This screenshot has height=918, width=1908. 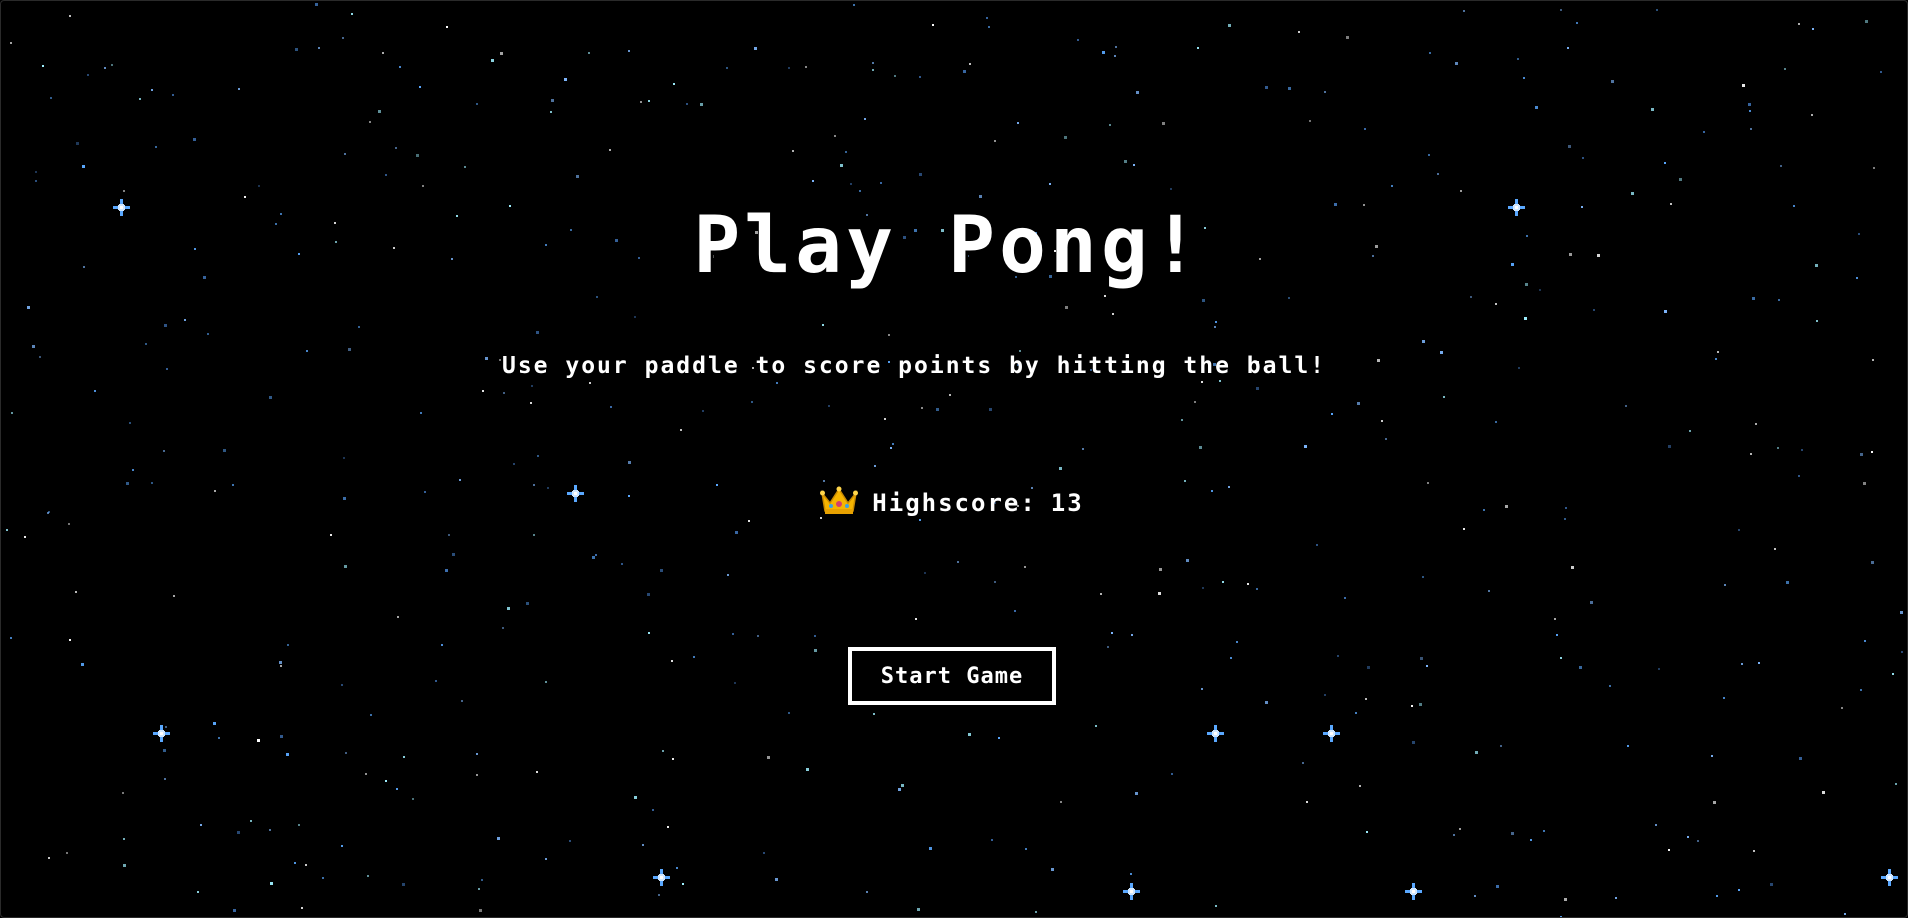 I want to click on highscore-value: 13, so click(x=1067, y=503).